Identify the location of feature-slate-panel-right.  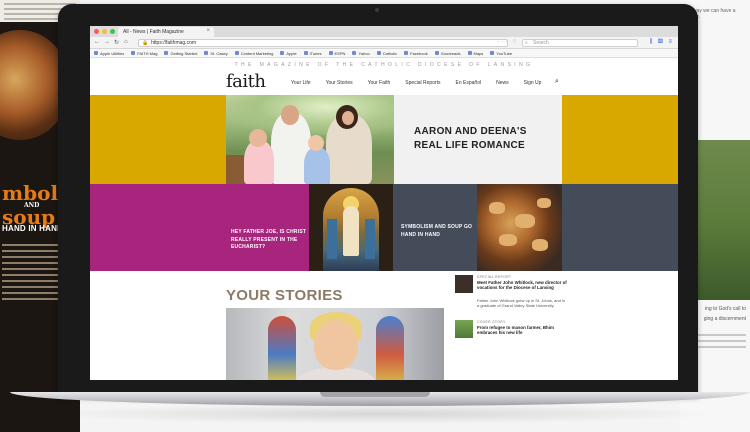
(620, 227).